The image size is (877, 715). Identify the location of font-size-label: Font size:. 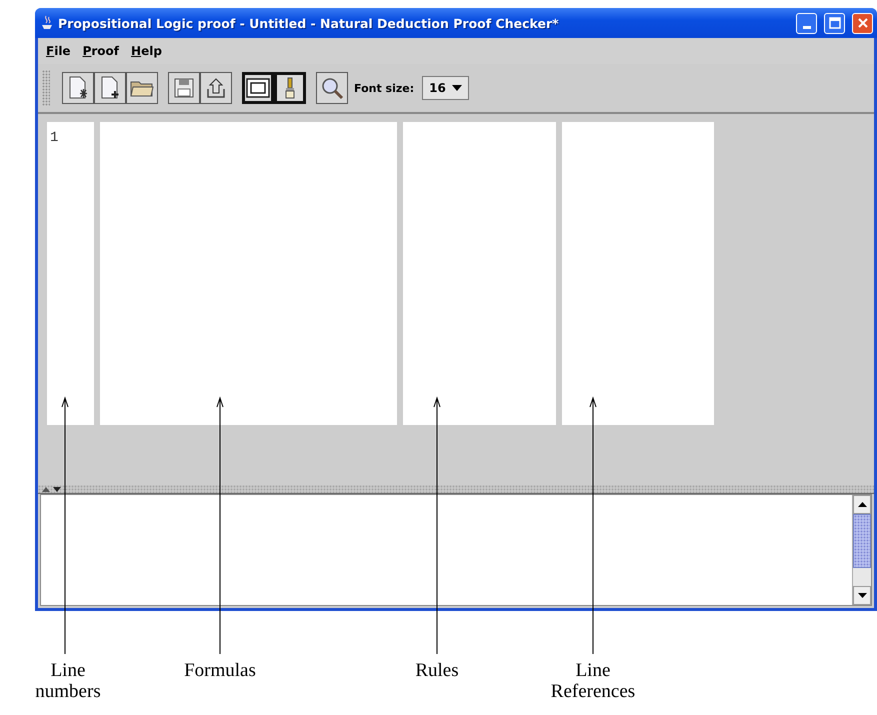
(384, 88).